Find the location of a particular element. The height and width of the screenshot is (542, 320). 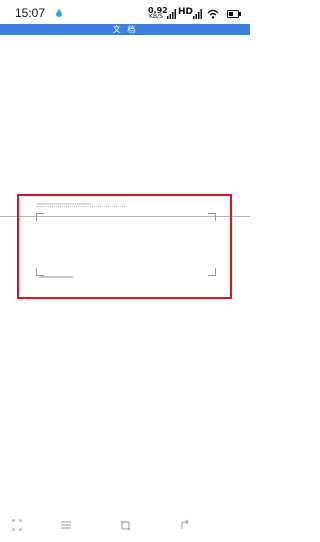

scan-highlight-box: CCCCCCCCCCCCCCCCCCCCCCCCCC is located at coordinates (124, 246).